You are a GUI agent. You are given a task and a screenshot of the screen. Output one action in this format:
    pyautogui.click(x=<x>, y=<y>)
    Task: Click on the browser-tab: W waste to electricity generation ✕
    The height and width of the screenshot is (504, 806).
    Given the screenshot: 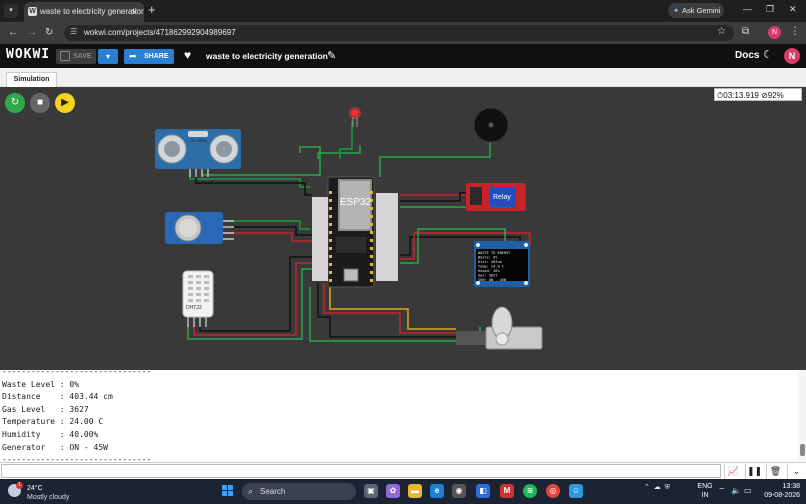 What is the action you would take?
    pyautogui.click(x=84, y=12)
    